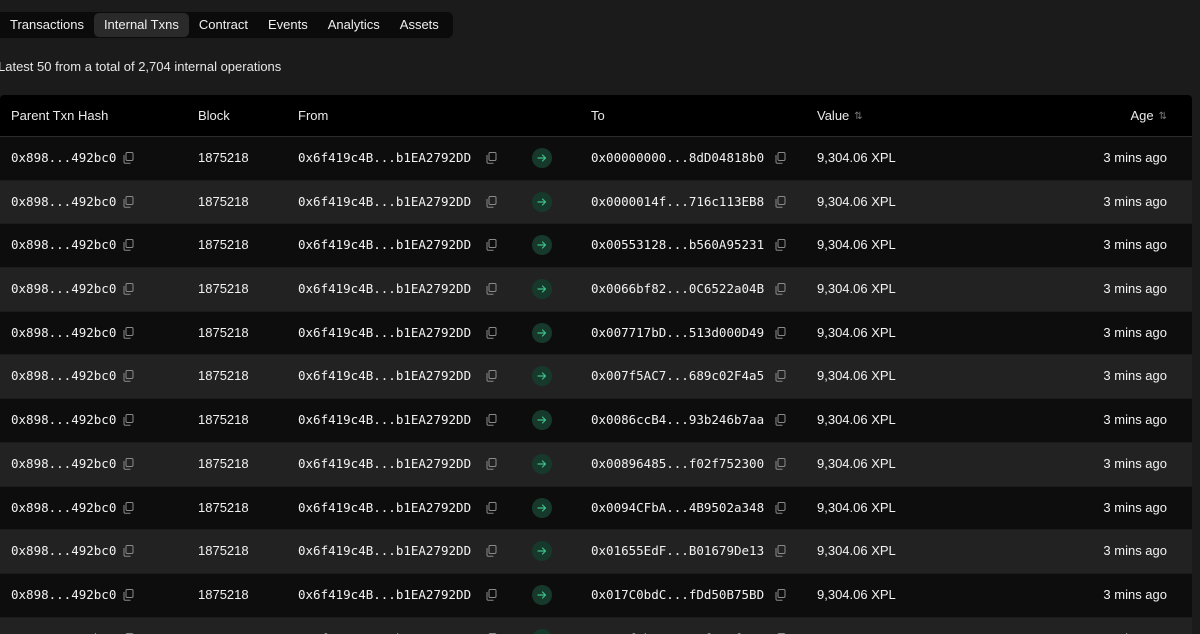 The image size is (1200, 634). I want to click on to-address-link: 0x0066bf82...0C6522a04B, so click(677, 289).